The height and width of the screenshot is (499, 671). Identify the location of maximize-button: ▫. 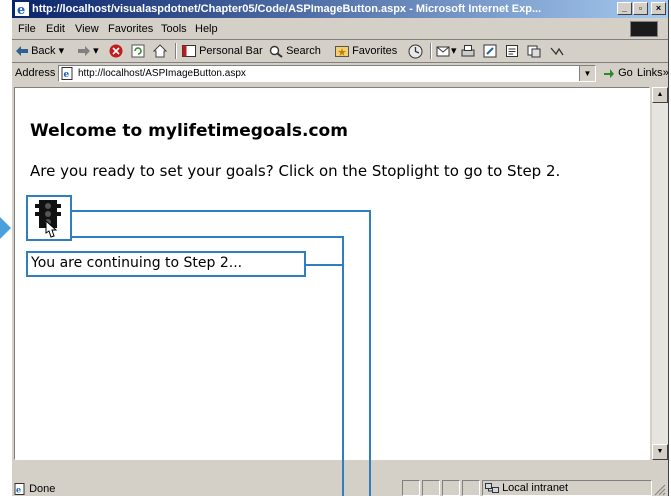
(640, 8).